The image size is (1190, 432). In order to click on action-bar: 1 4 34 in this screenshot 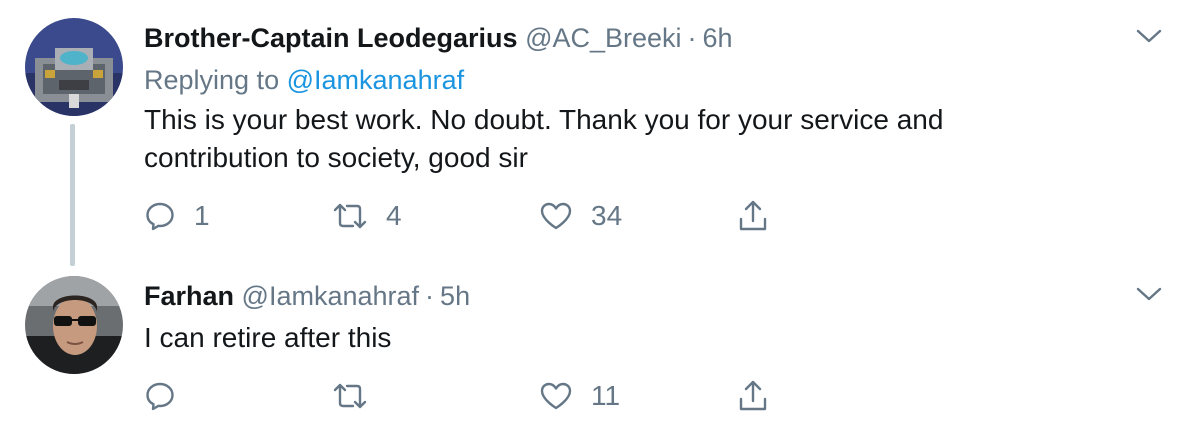, I will do `click(474, 216)`.